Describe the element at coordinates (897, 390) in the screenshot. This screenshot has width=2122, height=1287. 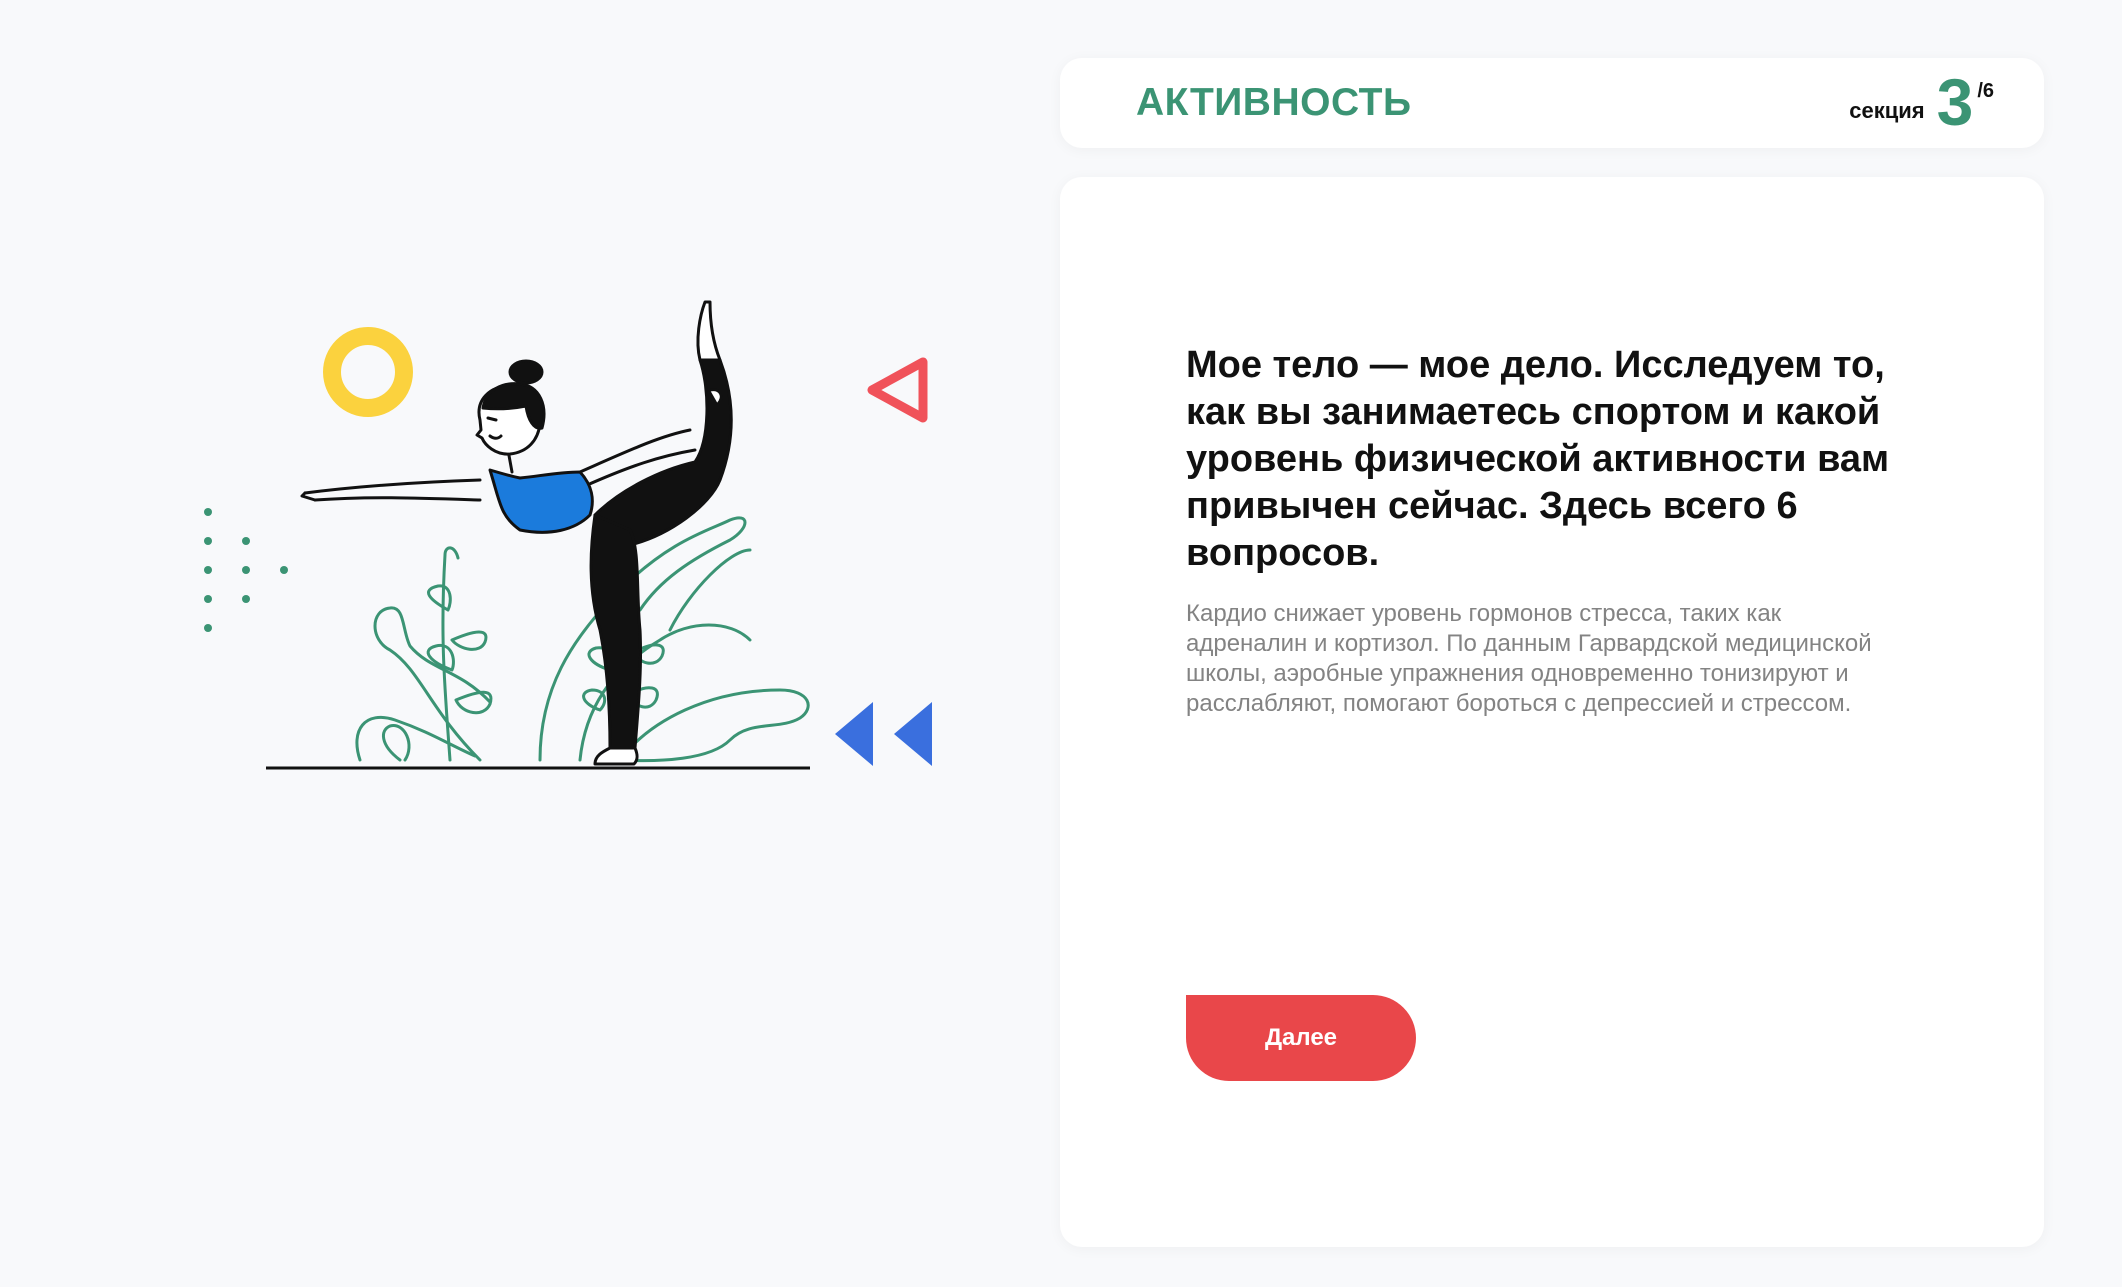
I see `red-triangle-icon` at that location.